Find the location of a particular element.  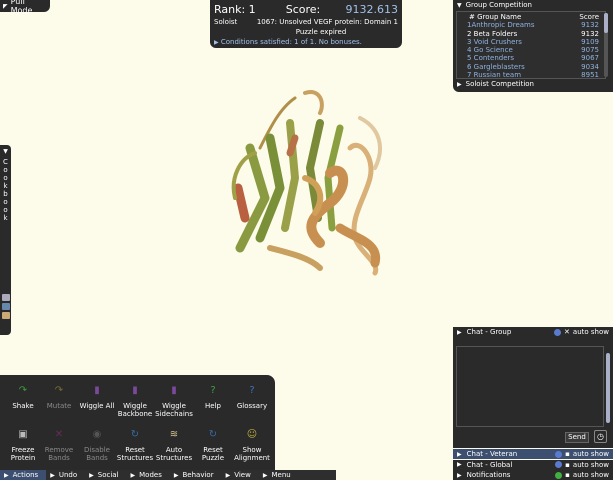

group-score: 9109 is located at coordinates (590, 41).